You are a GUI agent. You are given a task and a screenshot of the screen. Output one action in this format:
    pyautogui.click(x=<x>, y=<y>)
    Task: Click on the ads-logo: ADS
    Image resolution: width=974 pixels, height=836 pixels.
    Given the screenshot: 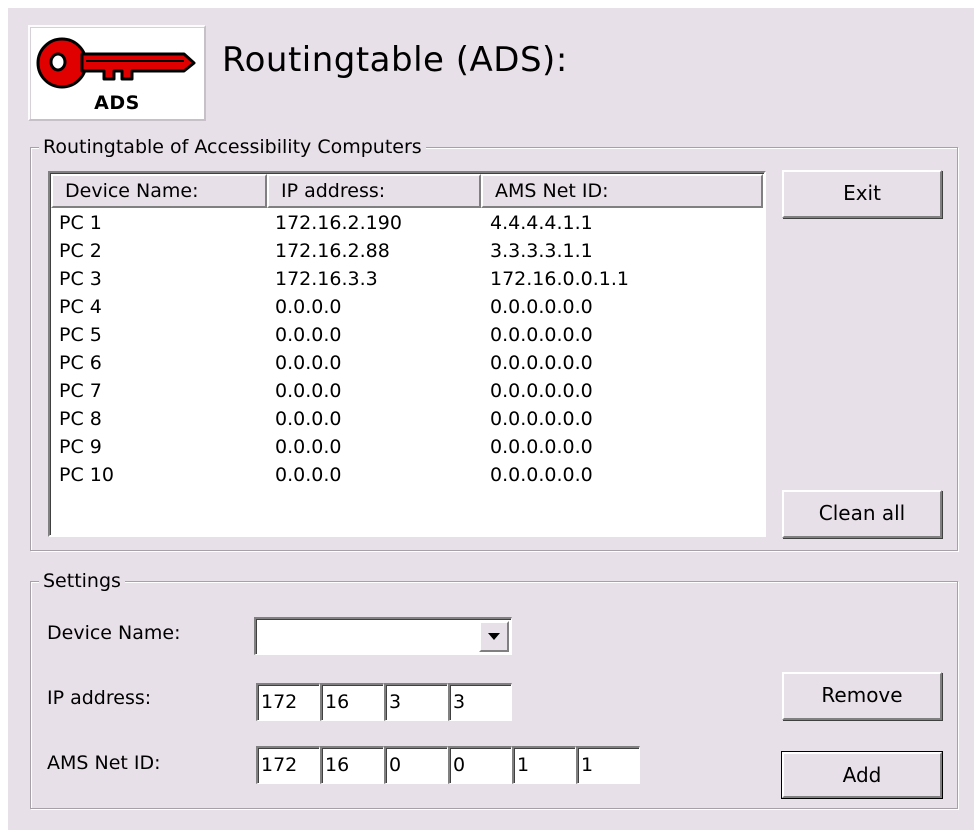 What is the action you would take?
    pyautogui.click(x=117, y=73)
    